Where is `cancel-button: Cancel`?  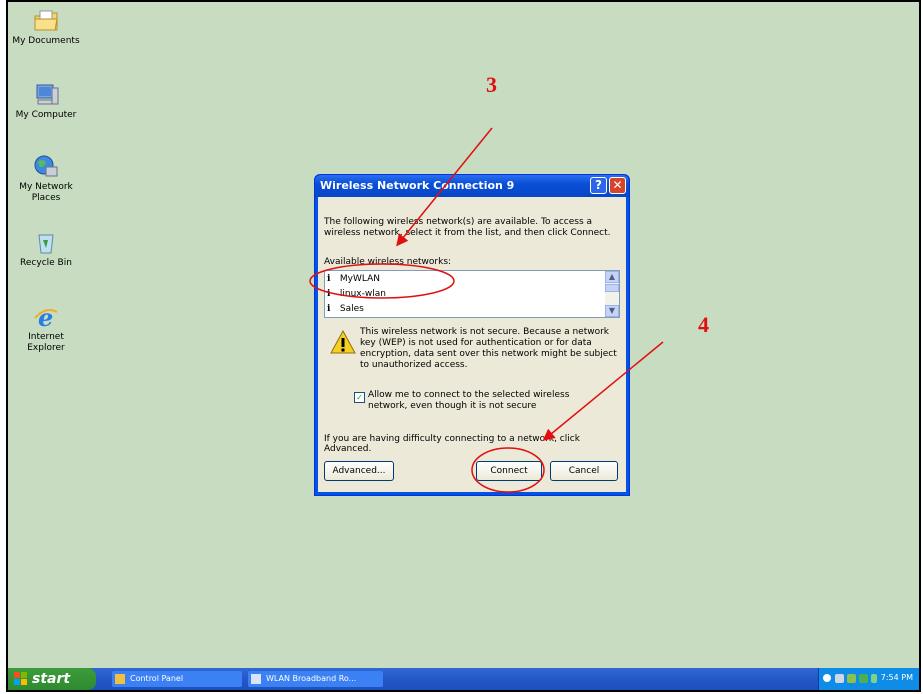 cancel-button: Cancel is located at coordinates (584, 471).